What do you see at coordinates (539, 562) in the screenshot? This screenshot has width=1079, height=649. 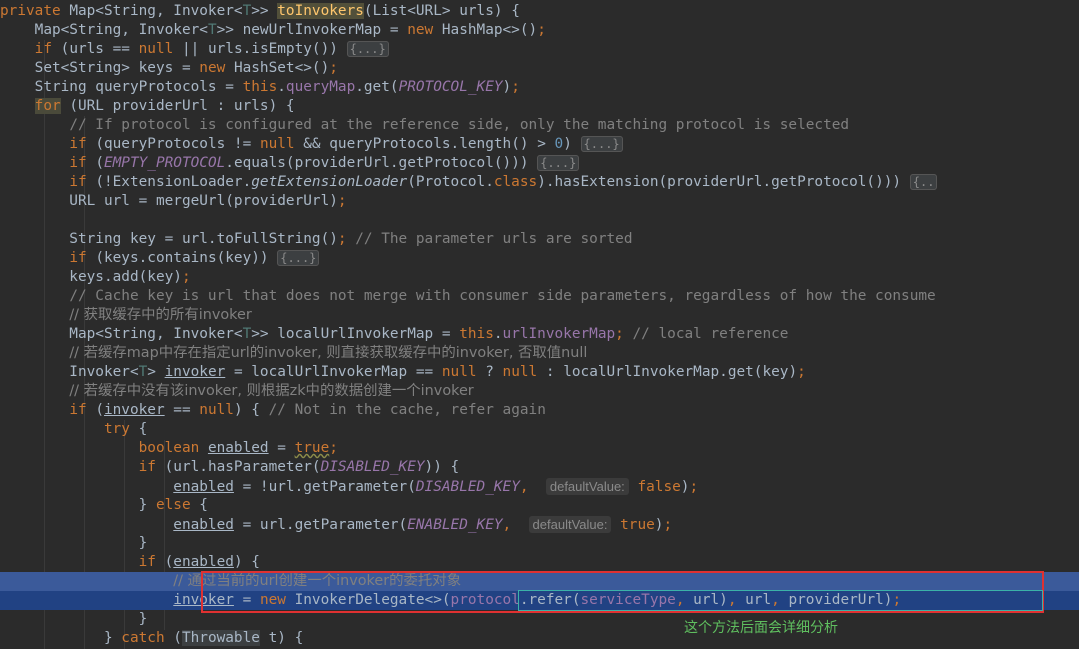 I see `code-line: if (enabled) {` at bounding box center [539, 562].